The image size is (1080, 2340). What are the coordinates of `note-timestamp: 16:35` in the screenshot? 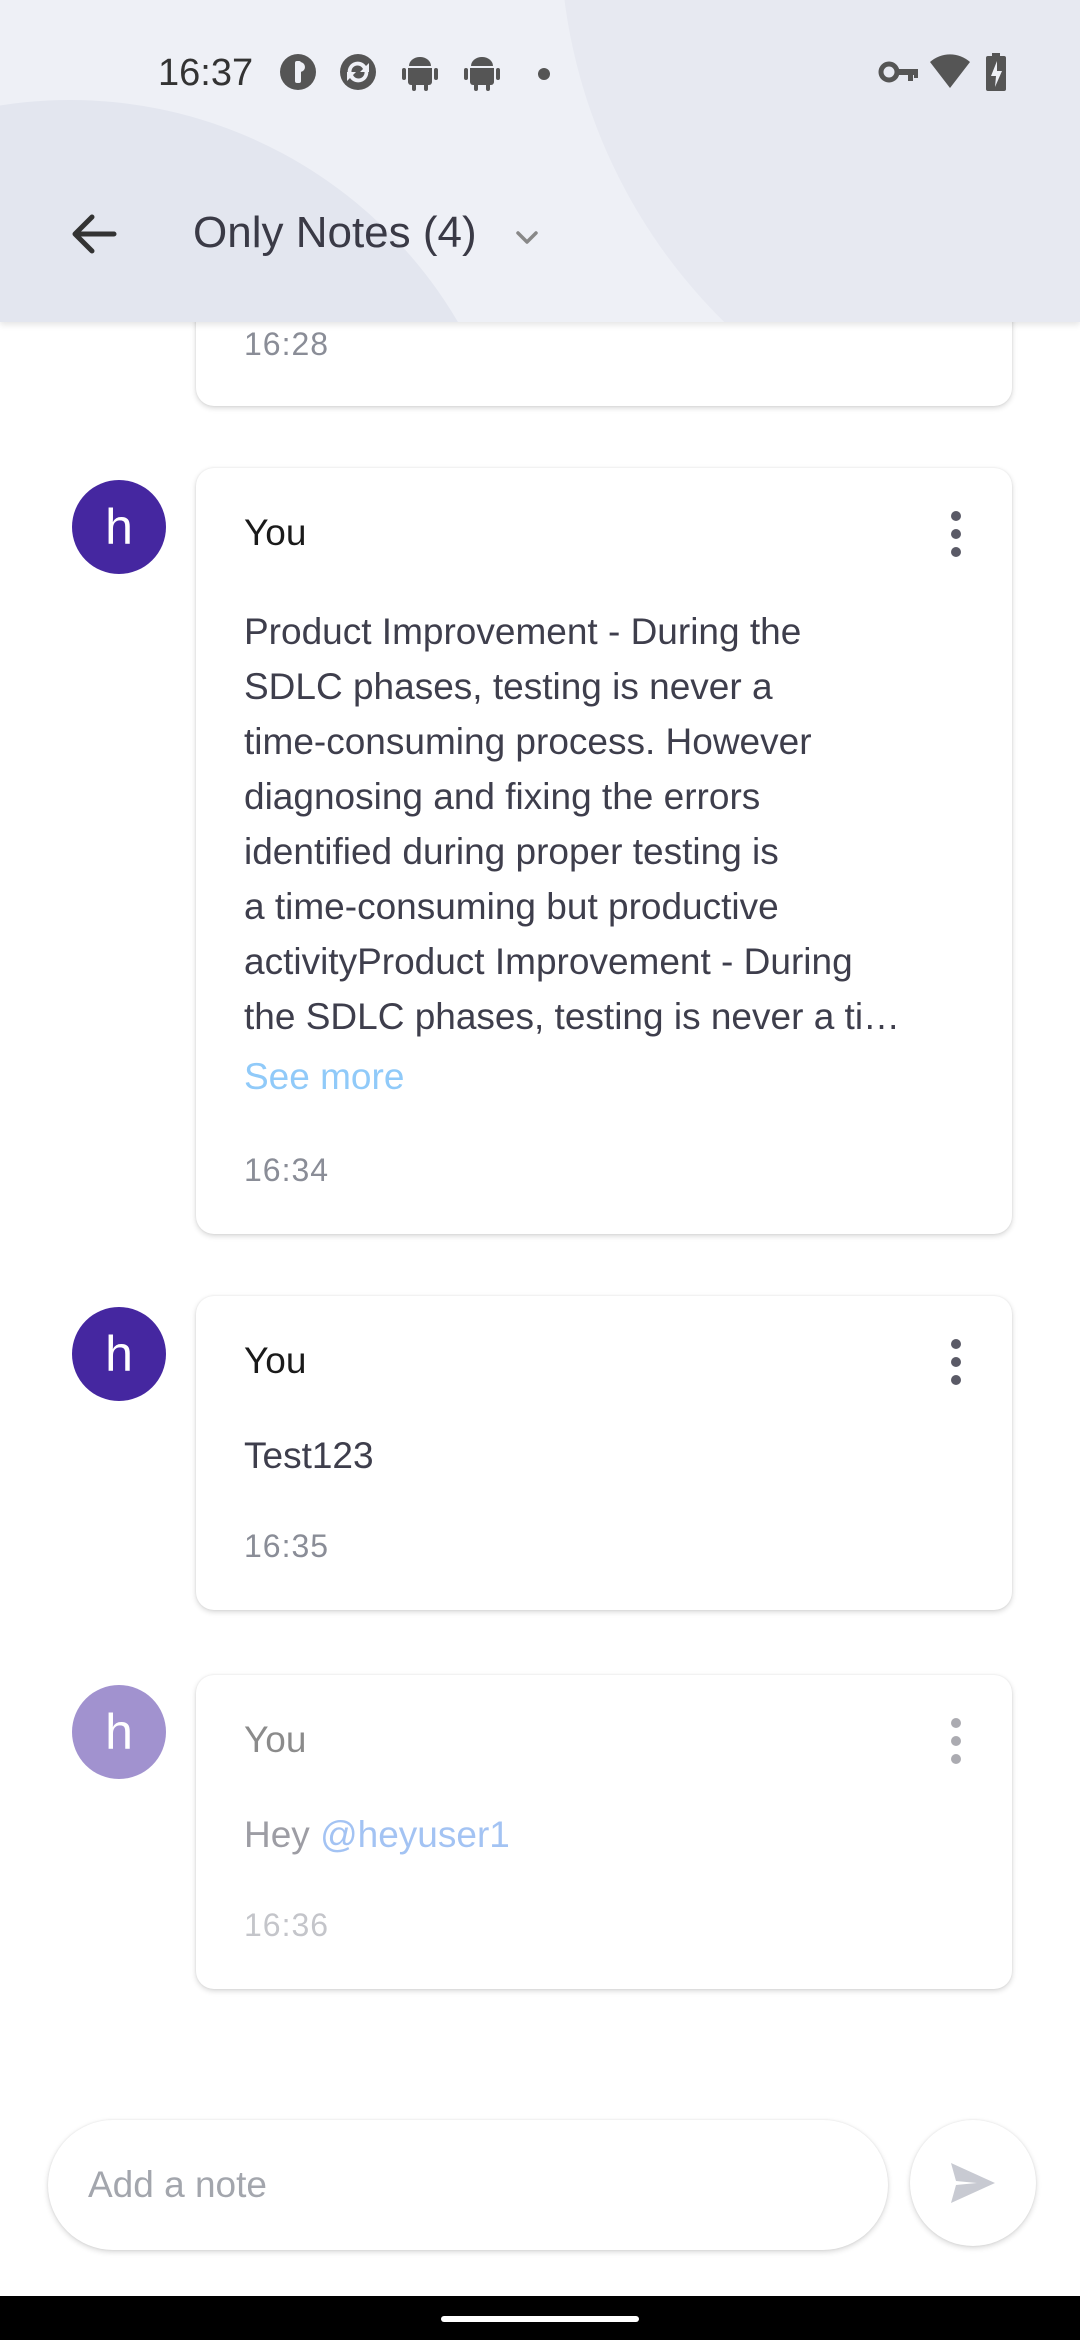 It's located at (287, 1546).